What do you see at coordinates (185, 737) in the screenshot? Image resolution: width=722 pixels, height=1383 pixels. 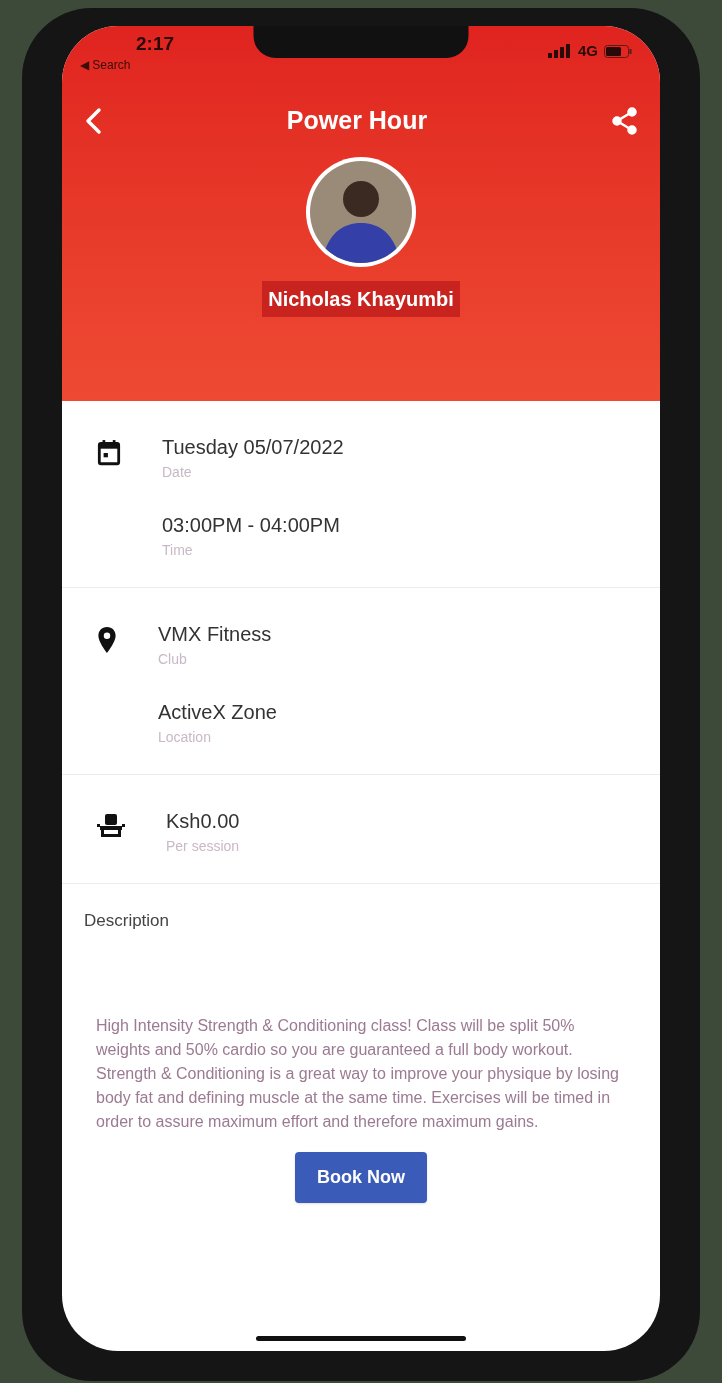 I see `detail-label: Location` at bounding box center [185, 737].